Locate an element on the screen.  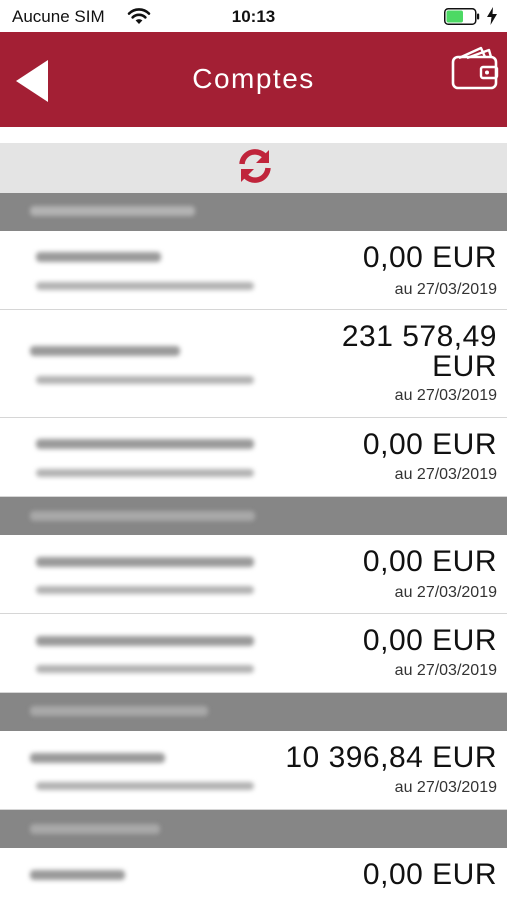
refresh-bar is located at coordinates (253, 168).